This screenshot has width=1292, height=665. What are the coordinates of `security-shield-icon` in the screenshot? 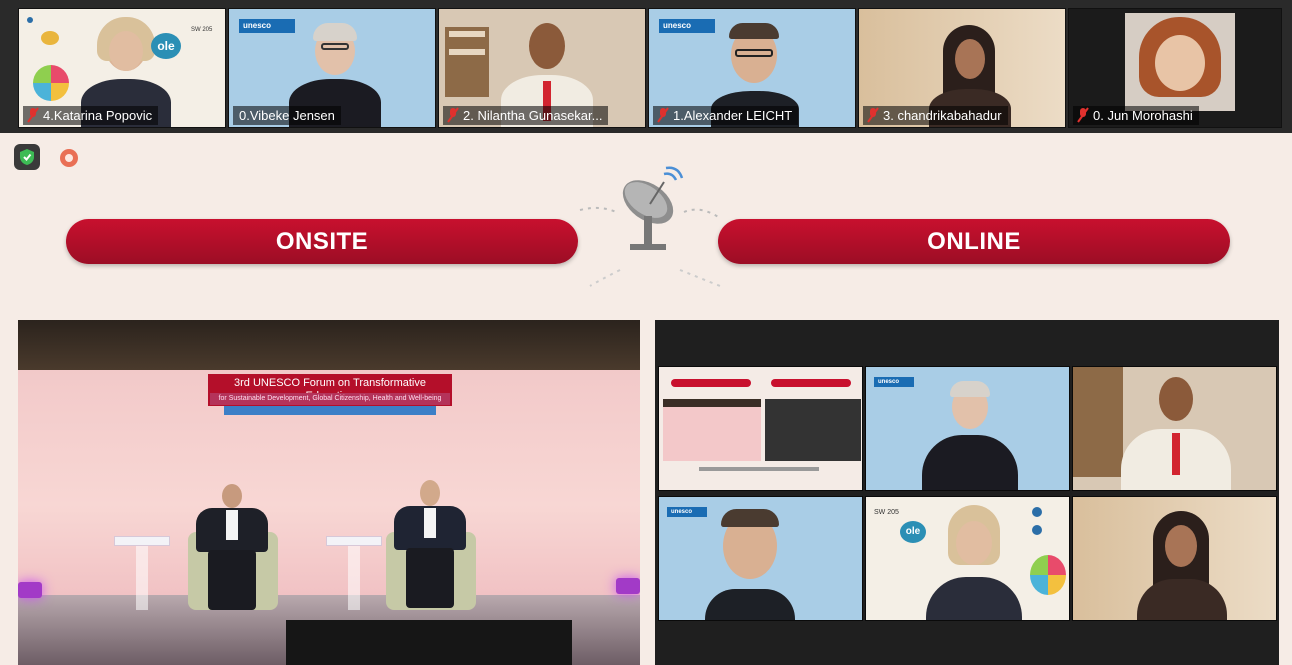 It's located at (27, 157).